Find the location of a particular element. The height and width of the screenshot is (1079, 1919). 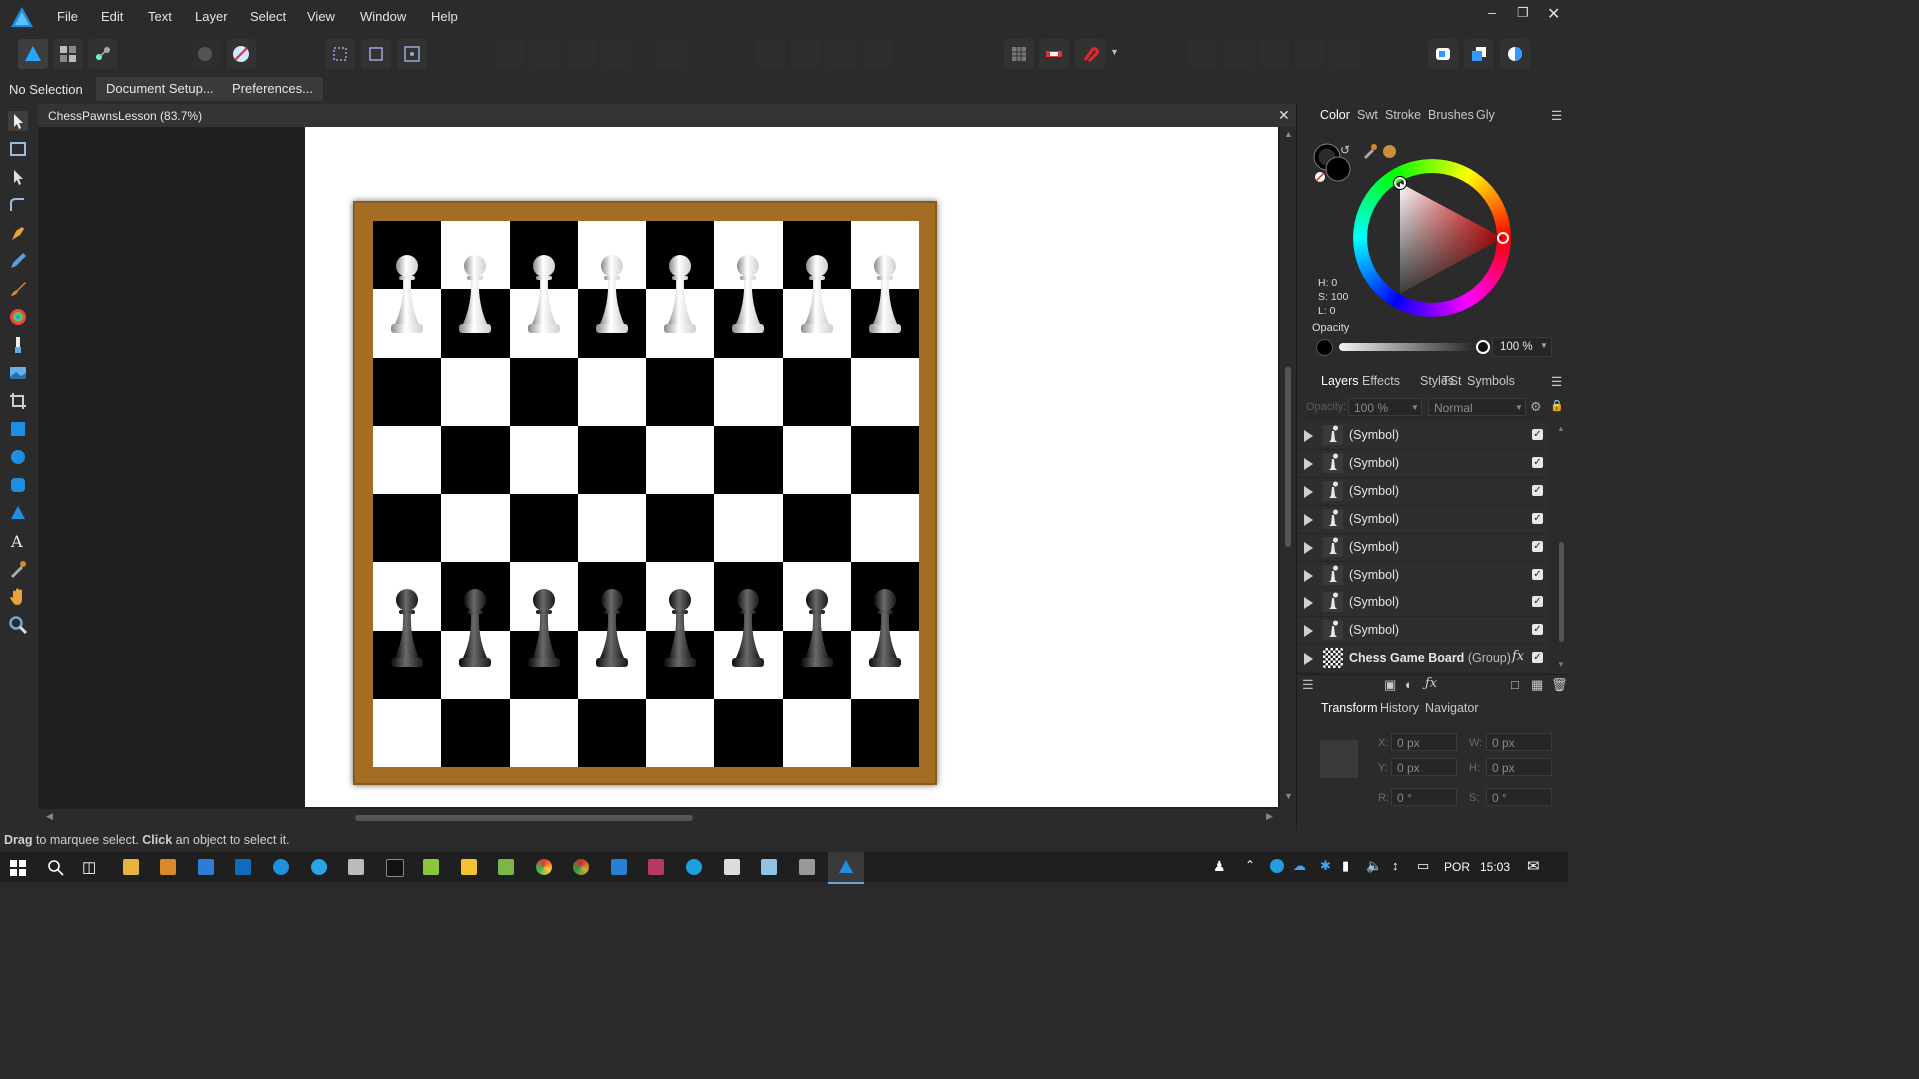

force-pixel-button is located at coordinates (241, 54).